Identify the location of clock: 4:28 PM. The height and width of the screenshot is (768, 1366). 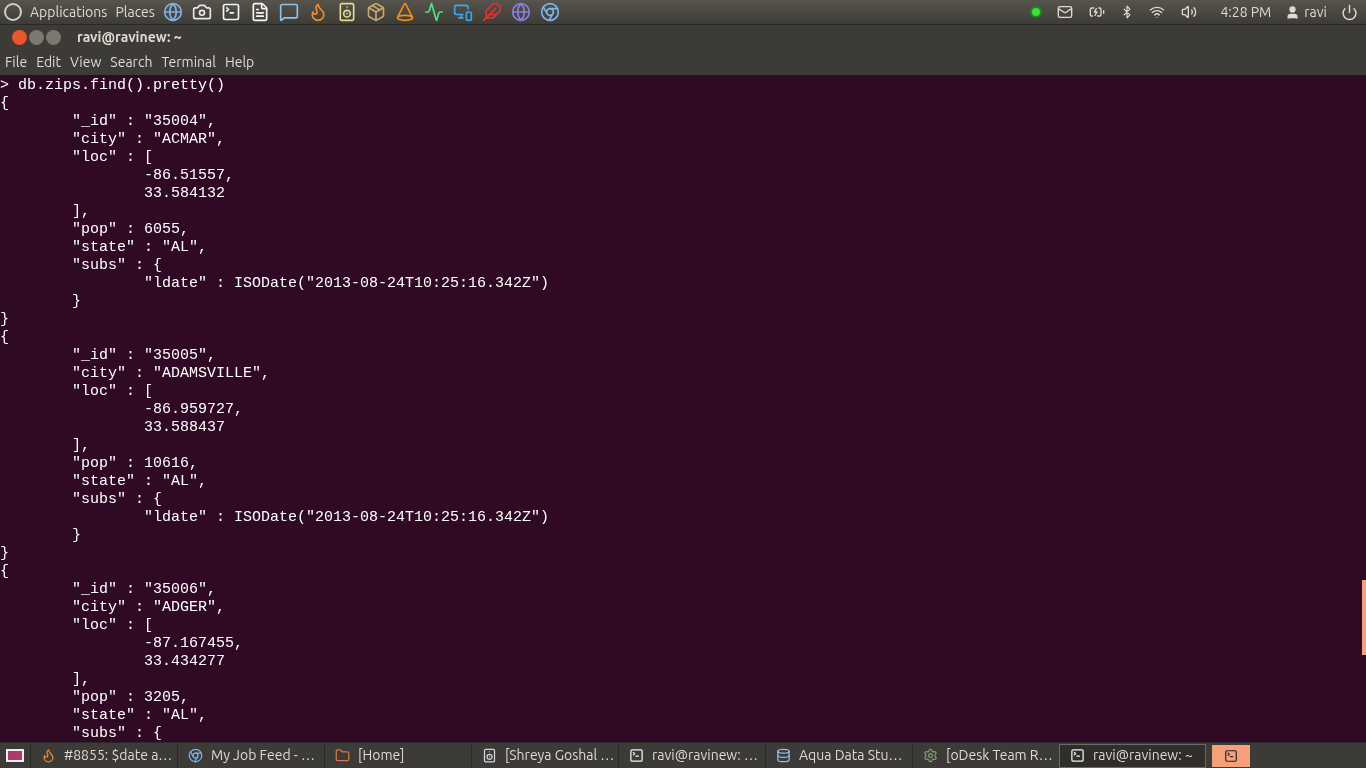
(1246, 12).